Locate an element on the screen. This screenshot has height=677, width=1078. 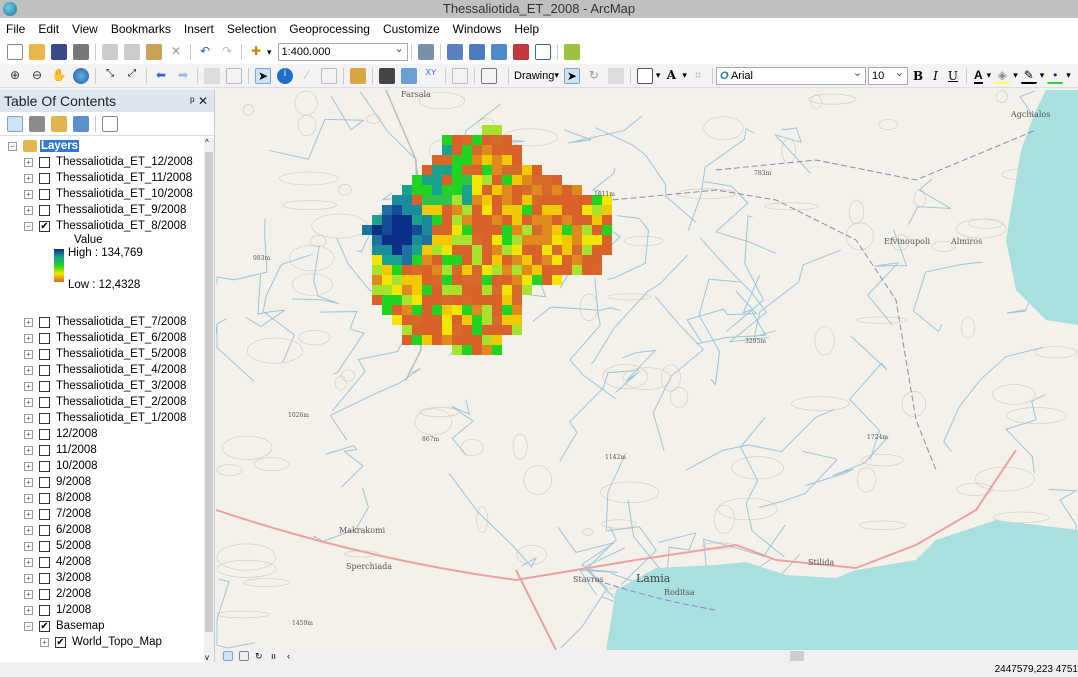
layer-item: + Thessaliotida_ET_7/2008 is located at coordinates (102, 322).